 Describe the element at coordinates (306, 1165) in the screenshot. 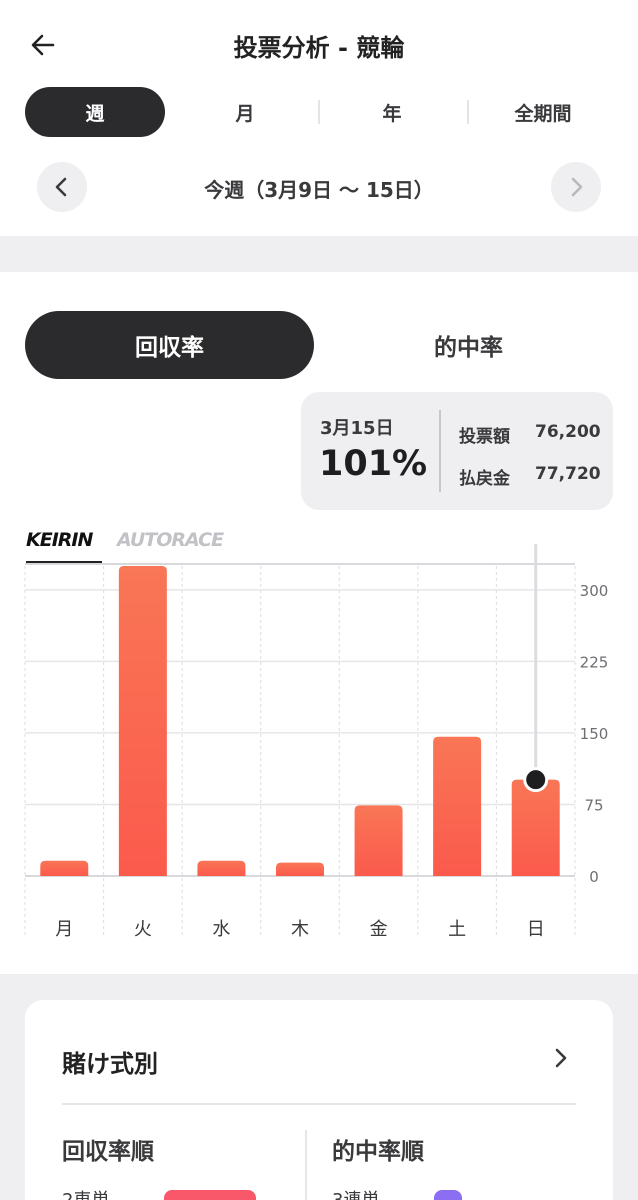

I see `column-divider` at that location.